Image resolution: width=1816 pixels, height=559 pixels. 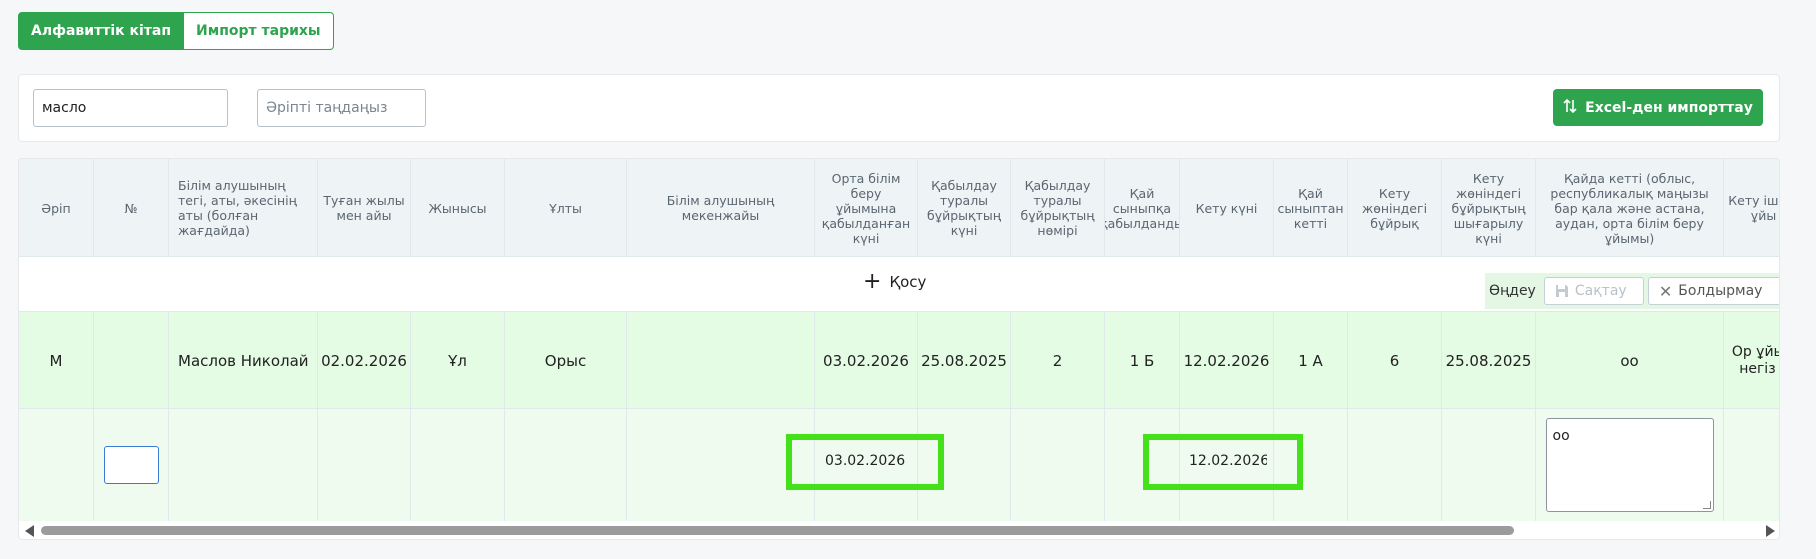 I want to click on leave-date-input: 12.02.2026, so click(x=1228, y=461).